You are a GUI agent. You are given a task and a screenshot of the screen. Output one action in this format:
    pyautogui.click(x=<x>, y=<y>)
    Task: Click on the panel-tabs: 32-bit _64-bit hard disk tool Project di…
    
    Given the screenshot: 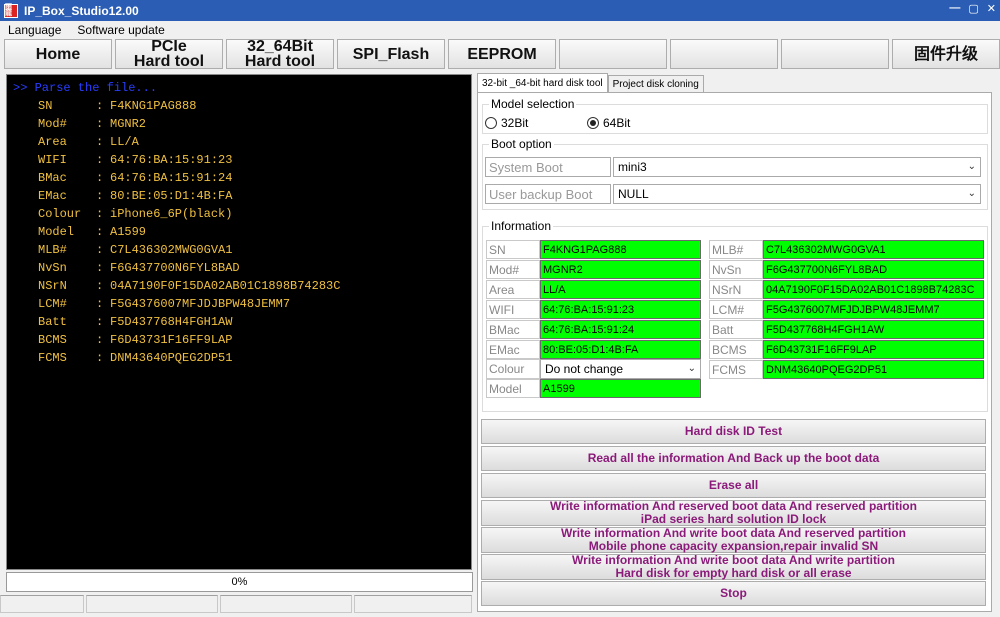 What is the action you would take?
    pyautogui.click(x=590, y=82)
    